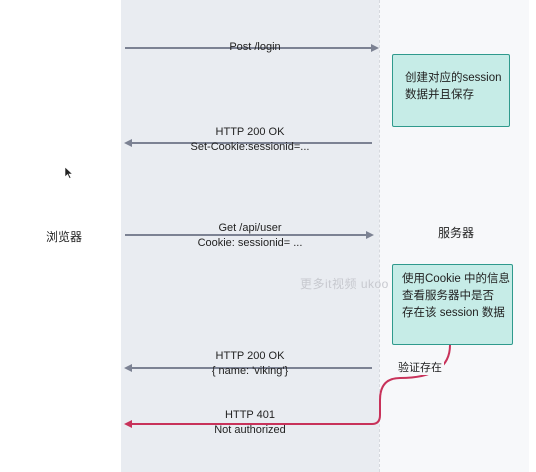 The height and width of the screenshot is (472, 536). Describe the element at coordinates (344, 284) in the screenshot. I see `watermark: 更多it视频 ukoo` at that location.